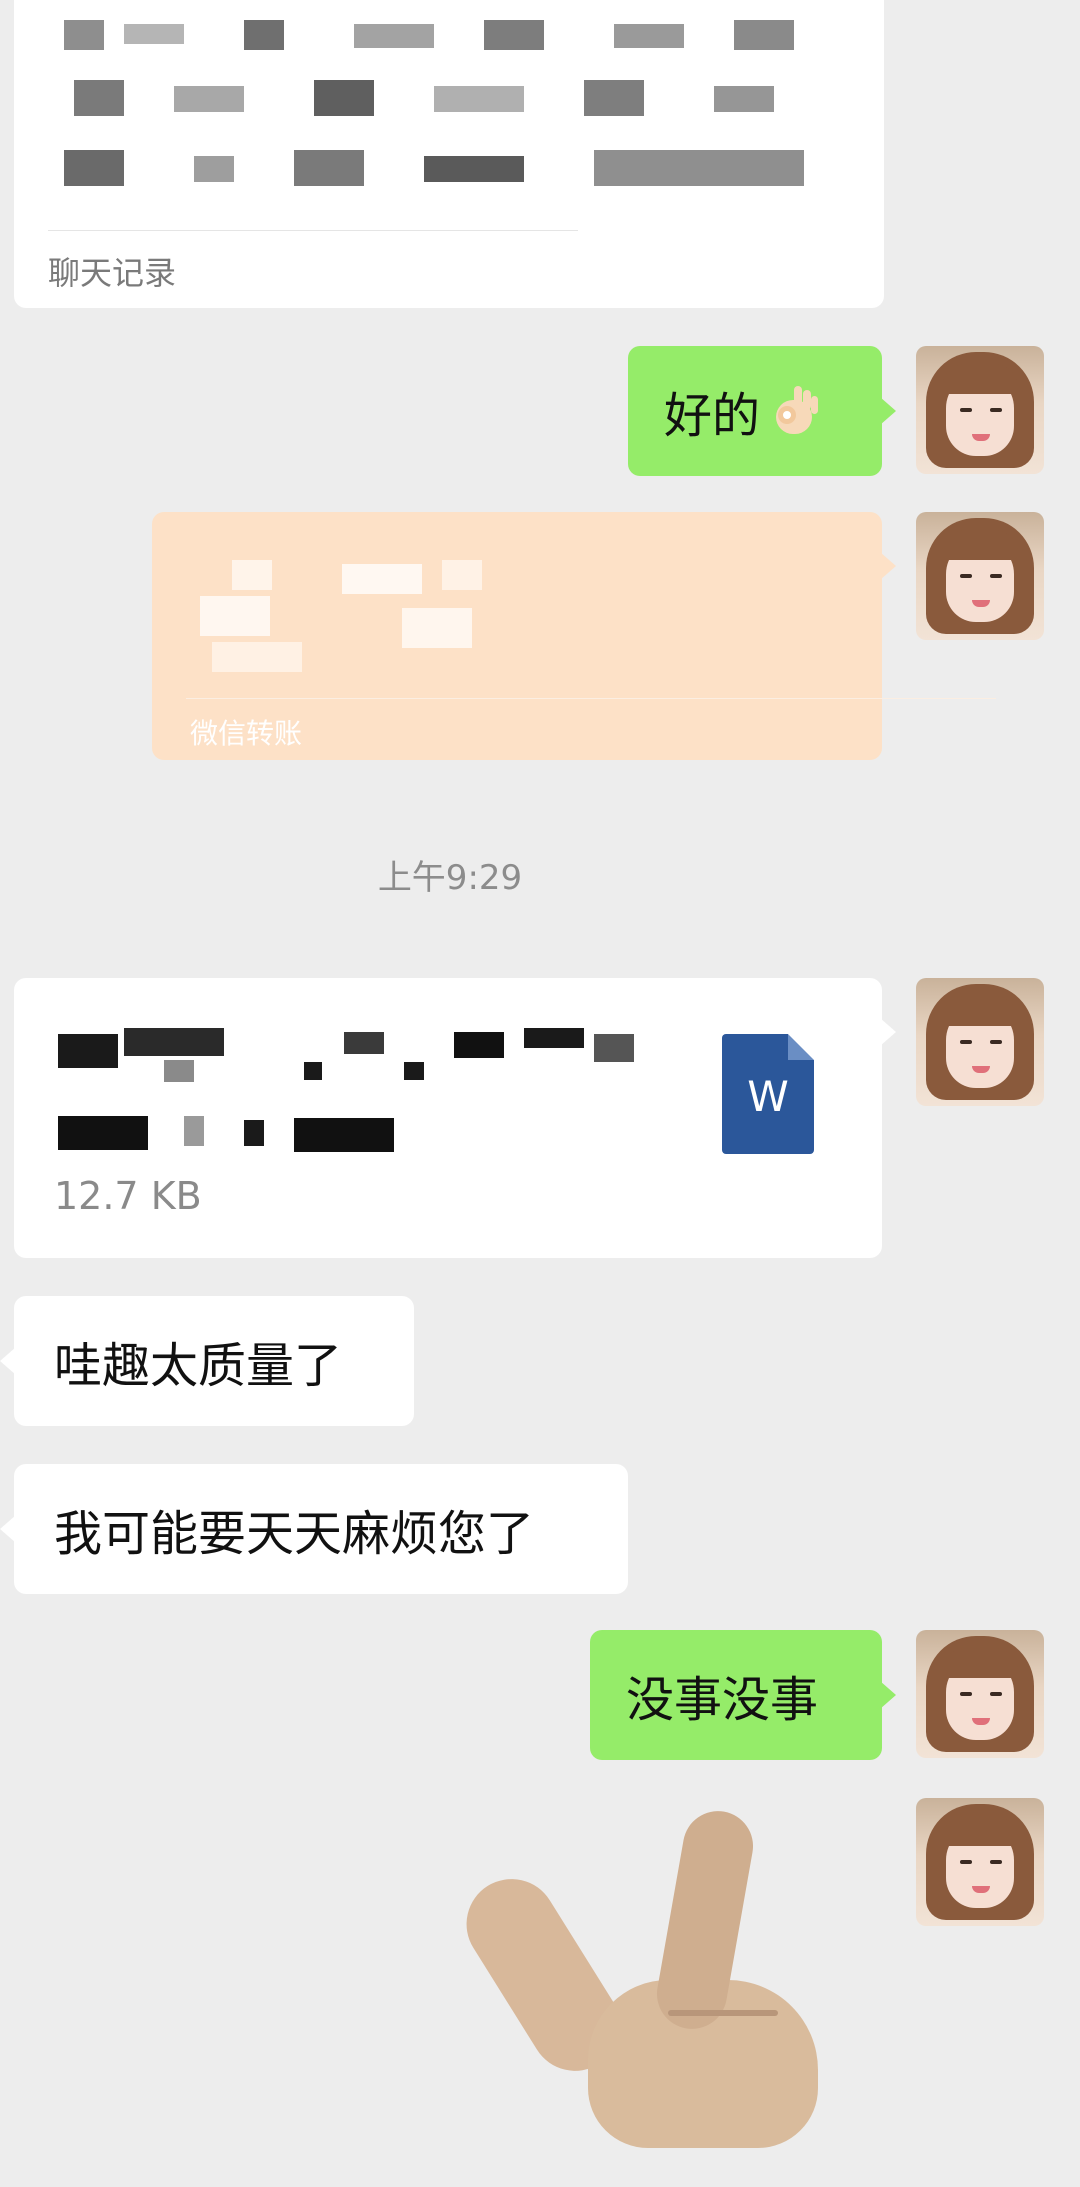 Image resolution: width=1080 pixels, height=2187 pixels. I want to click on transfer-label: 微信转账, so click(246, 733).